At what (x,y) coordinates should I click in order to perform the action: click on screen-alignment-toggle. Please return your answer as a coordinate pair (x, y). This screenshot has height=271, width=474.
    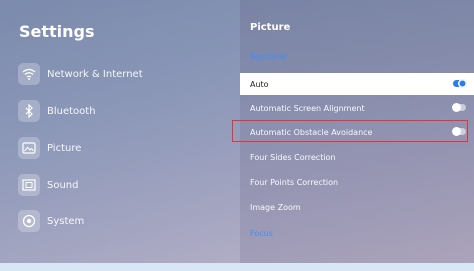
    Looking at the image, I should click on (459, 107).